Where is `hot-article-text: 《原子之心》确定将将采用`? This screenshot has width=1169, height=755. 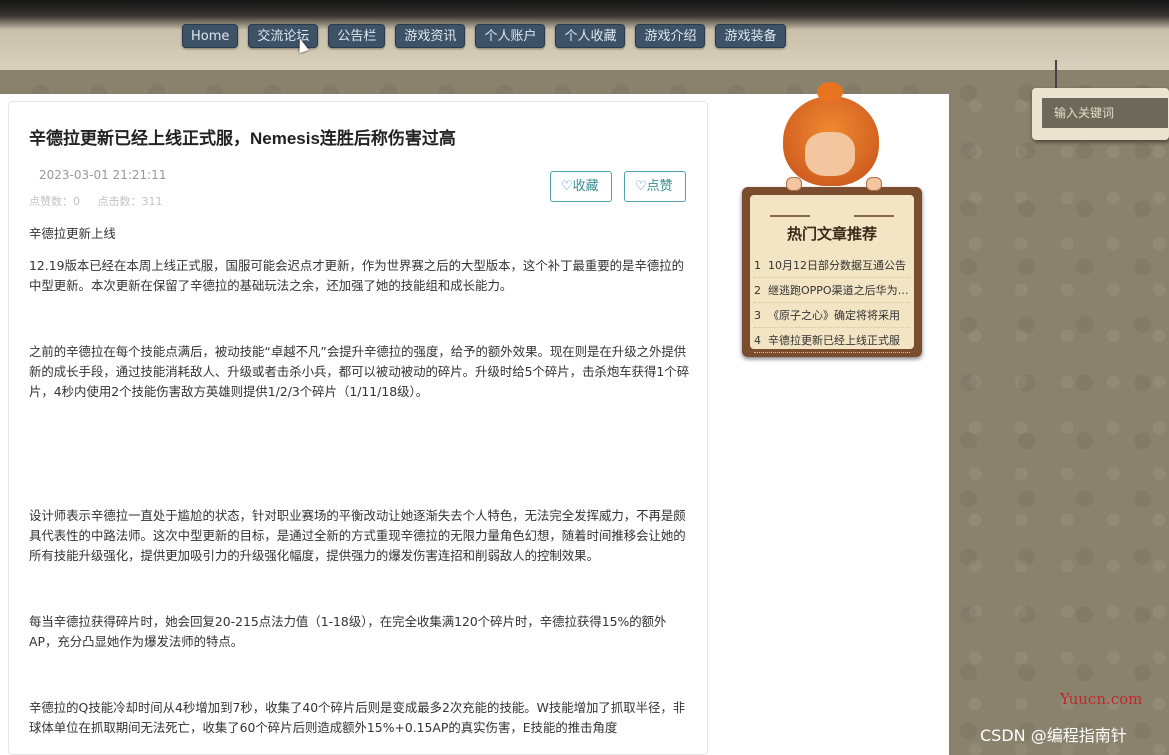
hot-article-text: 《原子之心》确定将将采用 is located at coordinates (834, 315).